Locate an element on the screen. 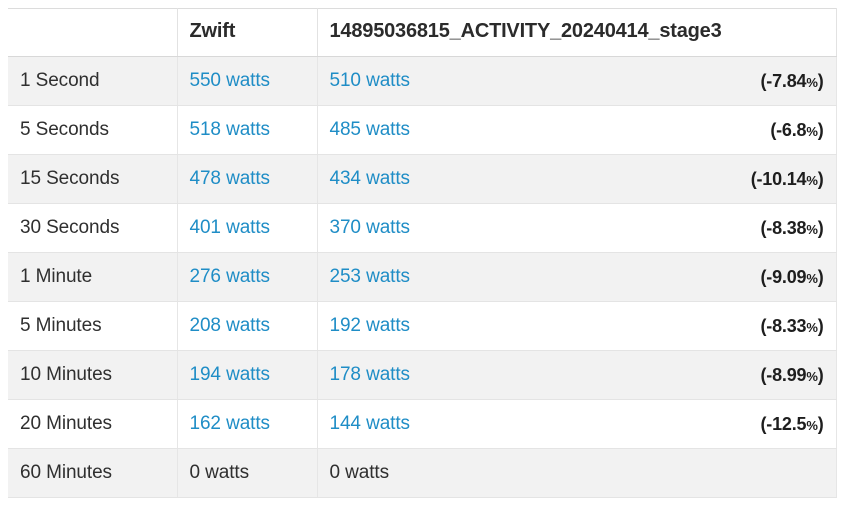  table-row: 15 Seconds 478 watts 434 watts (-10.14%) is located at coordinates (422, 179).